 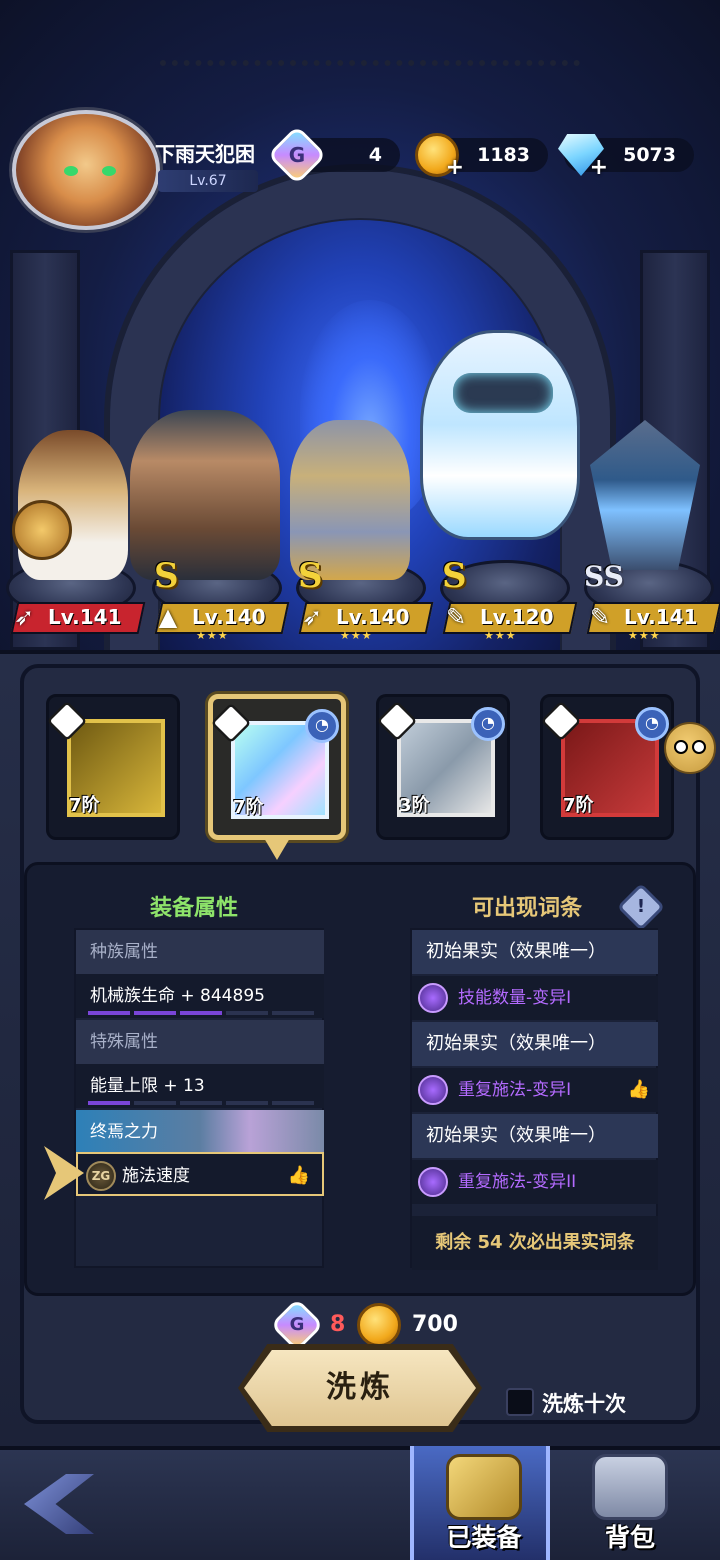 What do you see at coordinates (438, 155) in the screenshot?
I see `gold-coin-icon: +` at bounding box center [438, 155].